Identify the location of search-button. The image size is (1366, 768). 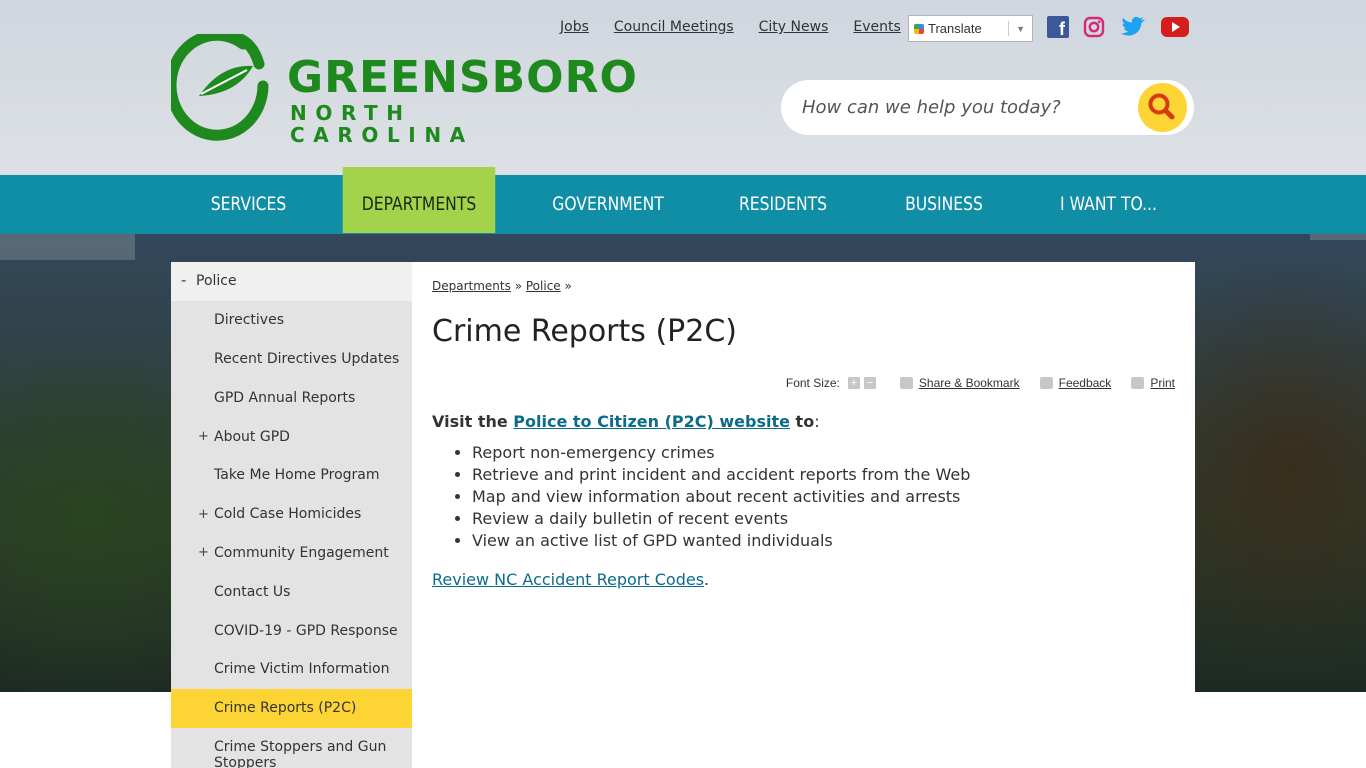
(1162, 107).